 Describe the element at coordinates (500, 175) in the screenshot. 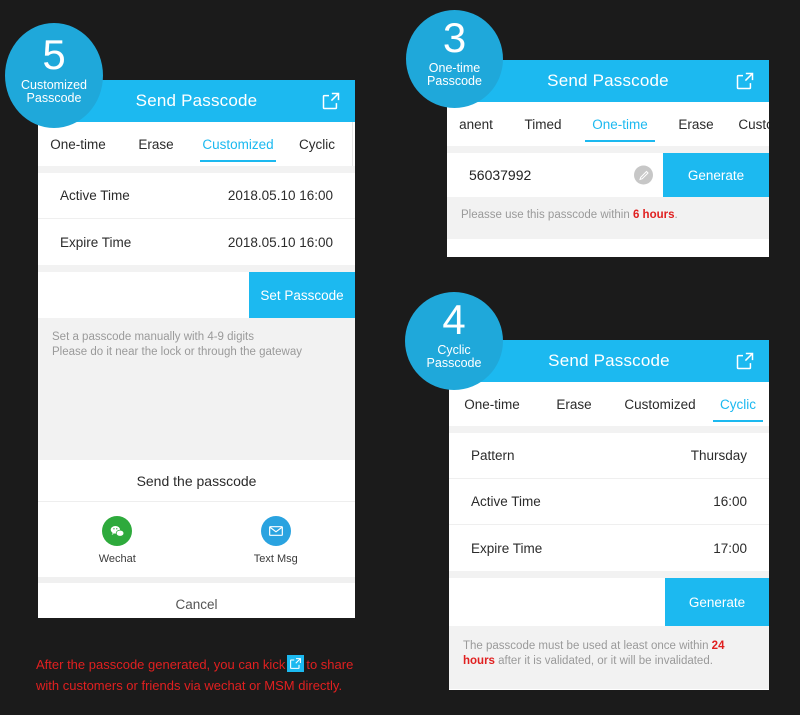

I see `passcode-value: 56037992` at that location.